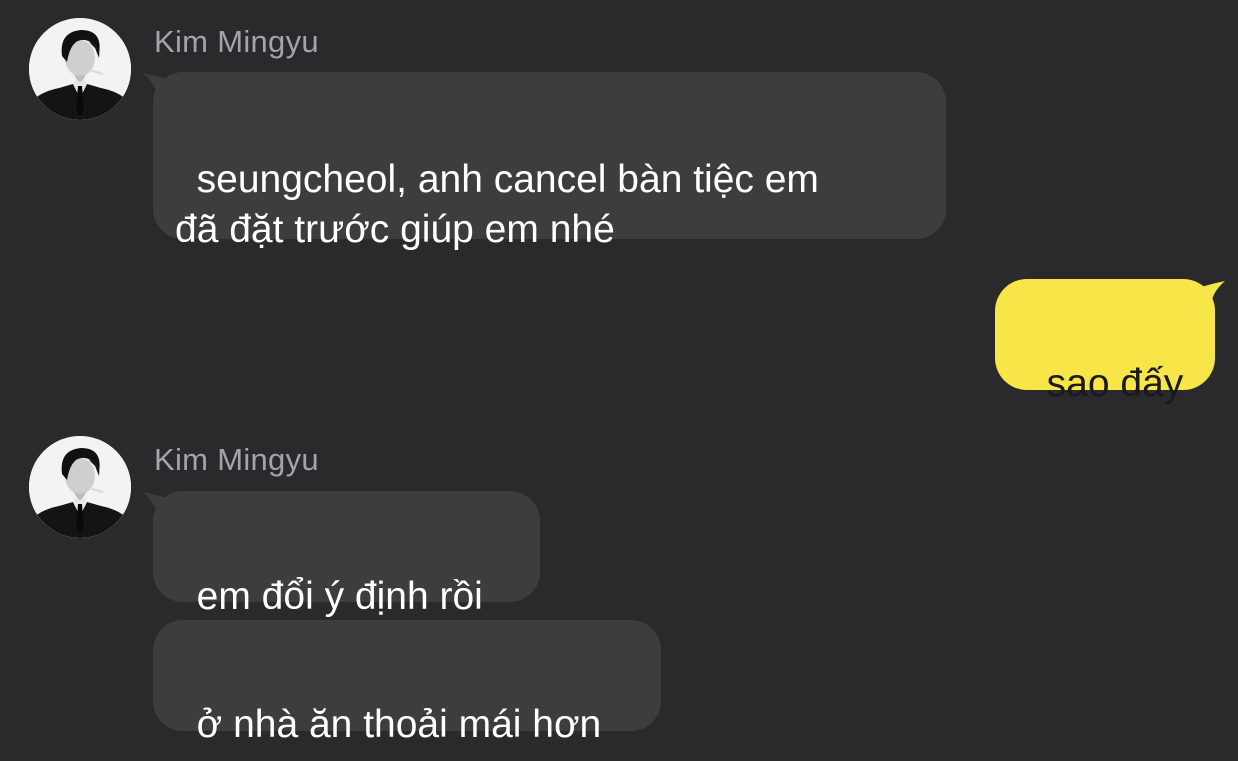  Describe the element at coordinates (1115, 383) in the screenshot. I see `message-text: sao đấy` at that location.